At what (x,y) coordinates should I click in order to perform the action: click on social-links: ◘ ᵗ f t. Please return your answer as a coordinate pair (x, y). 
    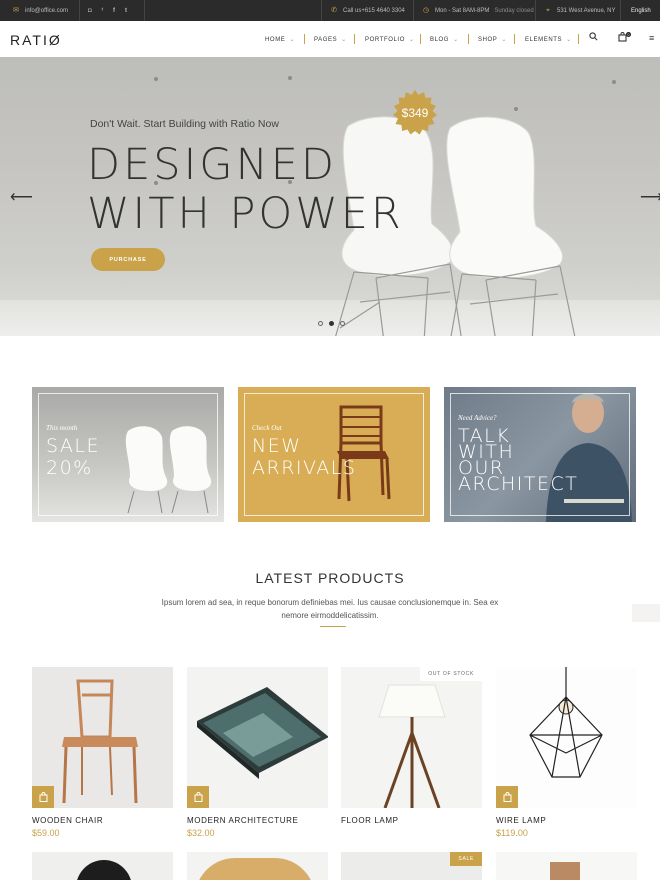
    Looking at the image, I should click on (107, 10).